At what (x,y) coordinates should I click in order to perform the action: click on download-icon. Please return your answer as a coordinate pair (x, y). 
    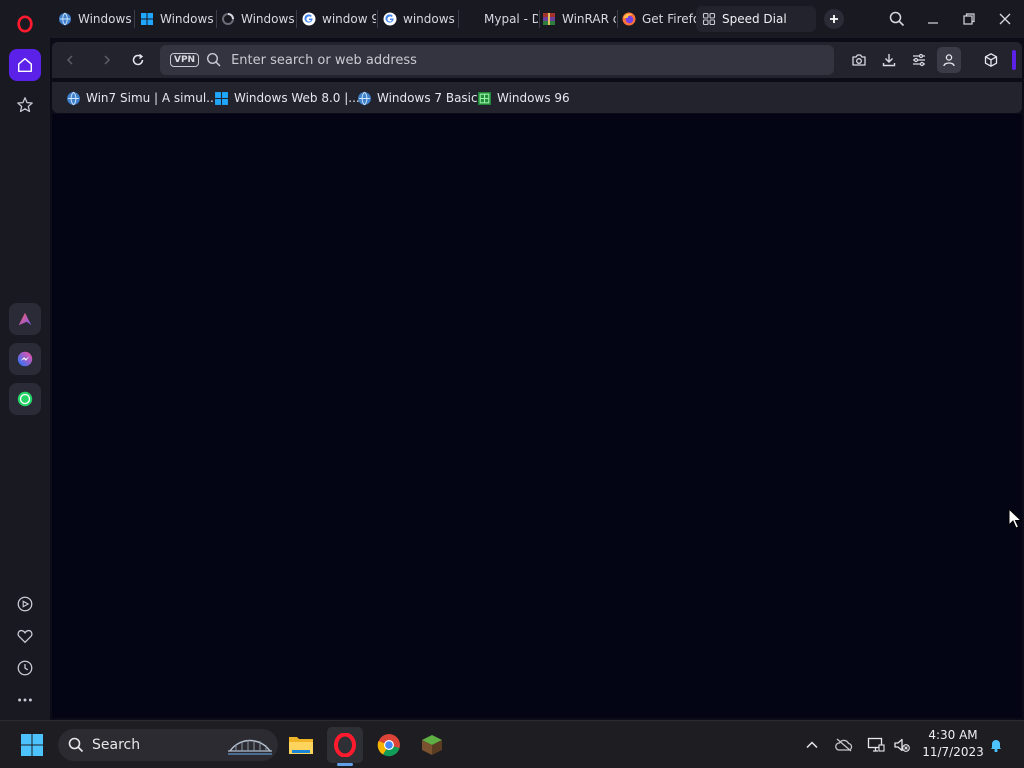
    Looking at the image, I should click on (889, 60).